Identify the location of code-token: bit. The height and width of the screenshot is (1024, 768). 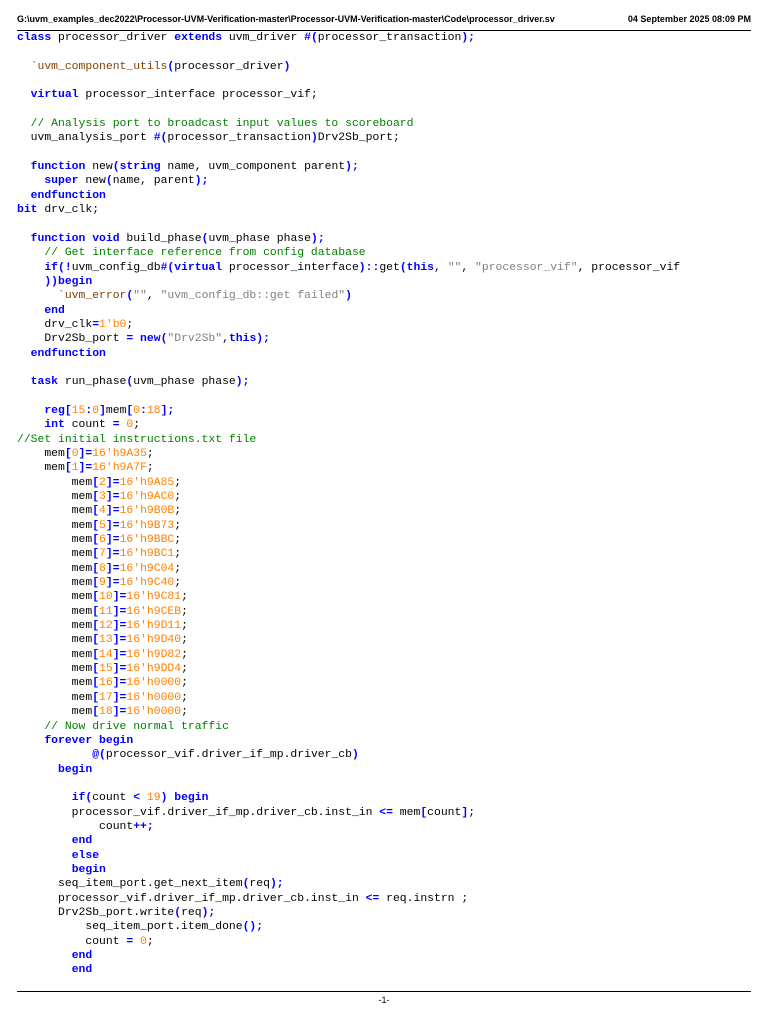
(31, 210).